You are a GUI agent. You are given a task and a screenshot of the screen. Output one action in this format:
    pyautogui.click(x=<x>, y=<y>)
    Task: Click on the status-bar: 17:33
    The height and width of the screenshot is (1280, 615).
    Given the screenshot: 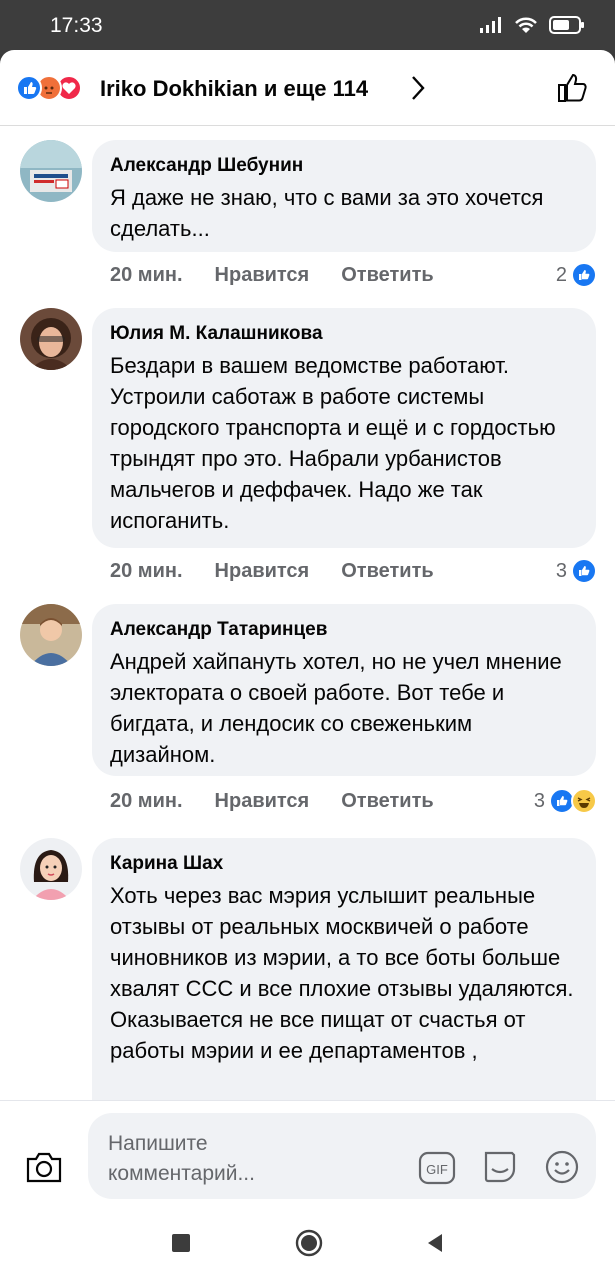 What is the action you would take?
    pyautogui.click(x=307, y=27)
    